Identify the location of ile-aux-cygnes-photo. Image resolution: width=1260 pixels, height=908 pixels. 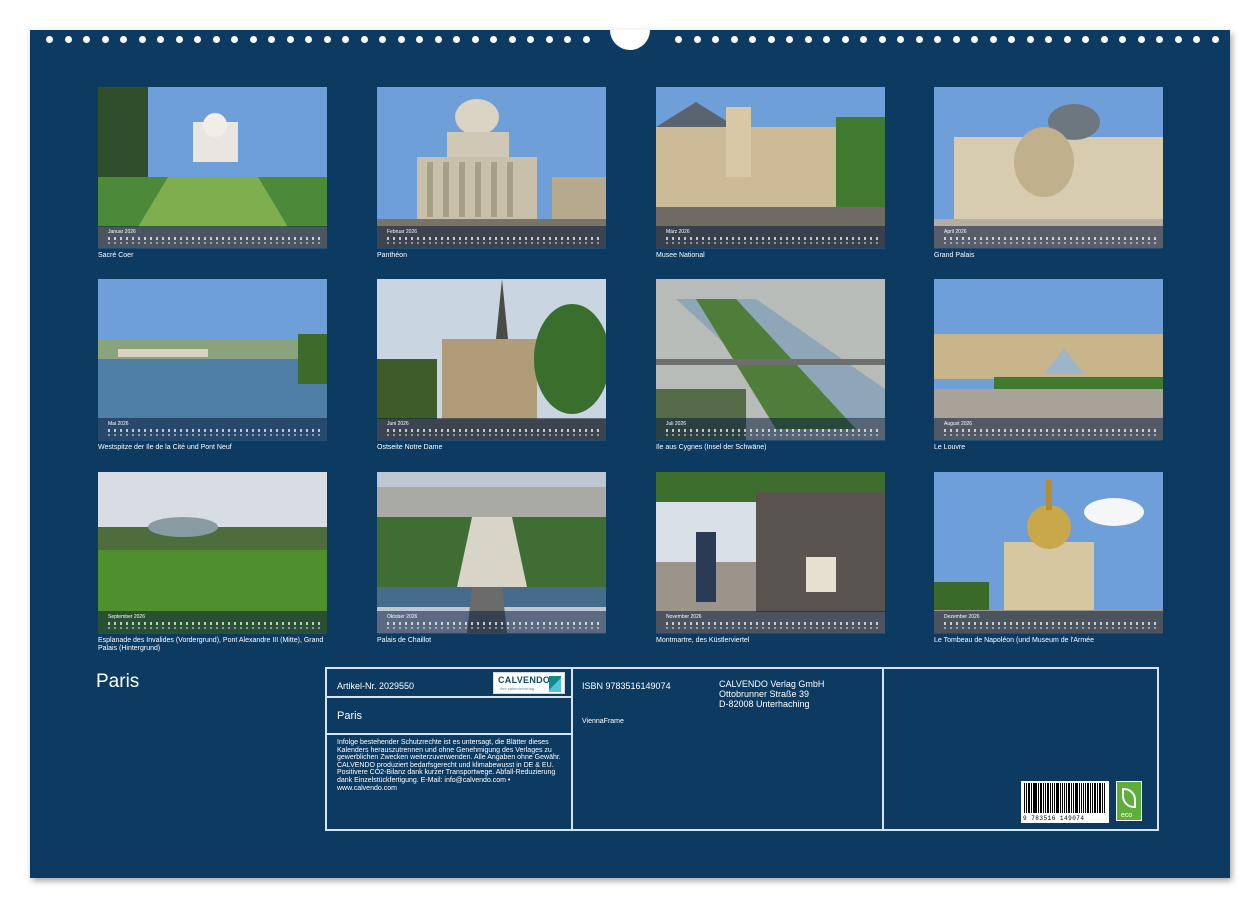
(770, 359).